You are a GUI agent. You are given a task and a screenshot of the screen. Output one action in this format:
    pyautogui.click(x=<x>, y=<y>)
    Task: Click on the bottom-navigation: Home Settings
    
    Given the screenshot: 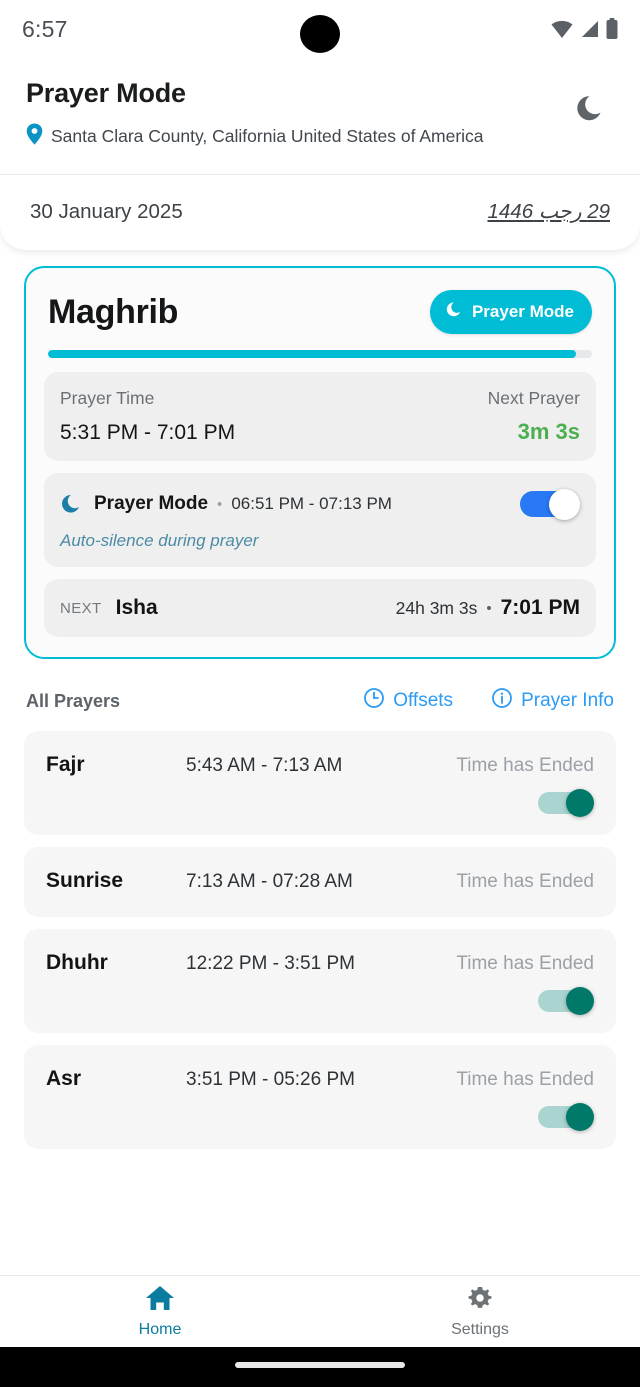 What is the action you would take?
    pyautogui.click(x=320, y=1311)
    